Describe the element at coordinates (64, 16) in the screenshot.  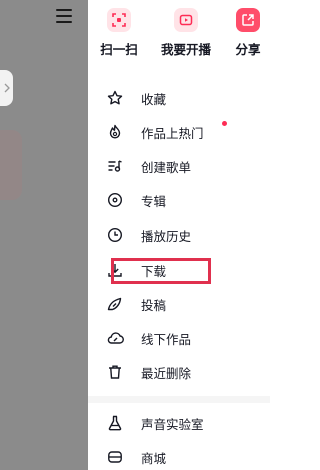
I see `hamburger-menu-button` at that location.